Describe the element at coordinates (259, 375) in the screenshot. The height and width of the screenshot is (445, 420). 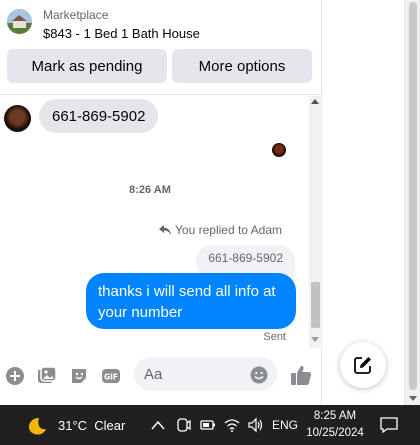
I see `emoji-icon` at that location.